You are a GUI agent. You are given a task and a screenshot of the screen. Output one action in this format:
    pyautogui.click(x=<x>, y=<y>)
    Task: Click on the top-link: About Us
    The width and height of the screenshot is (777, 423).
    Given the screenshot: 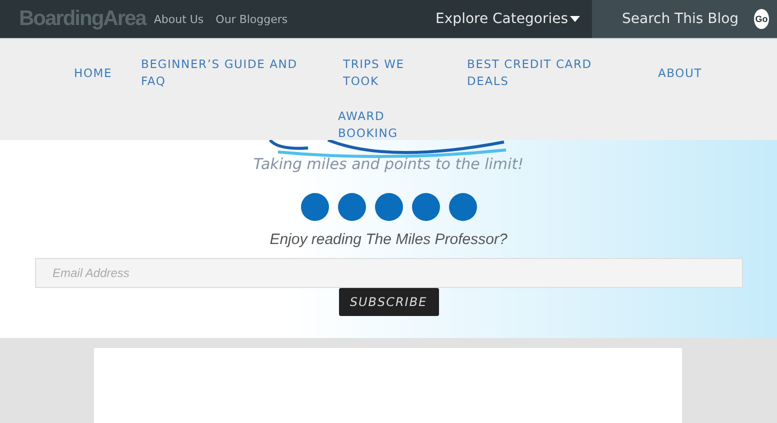 What is the action you would take?
    pyautogui.click(x=179, y=19)
    